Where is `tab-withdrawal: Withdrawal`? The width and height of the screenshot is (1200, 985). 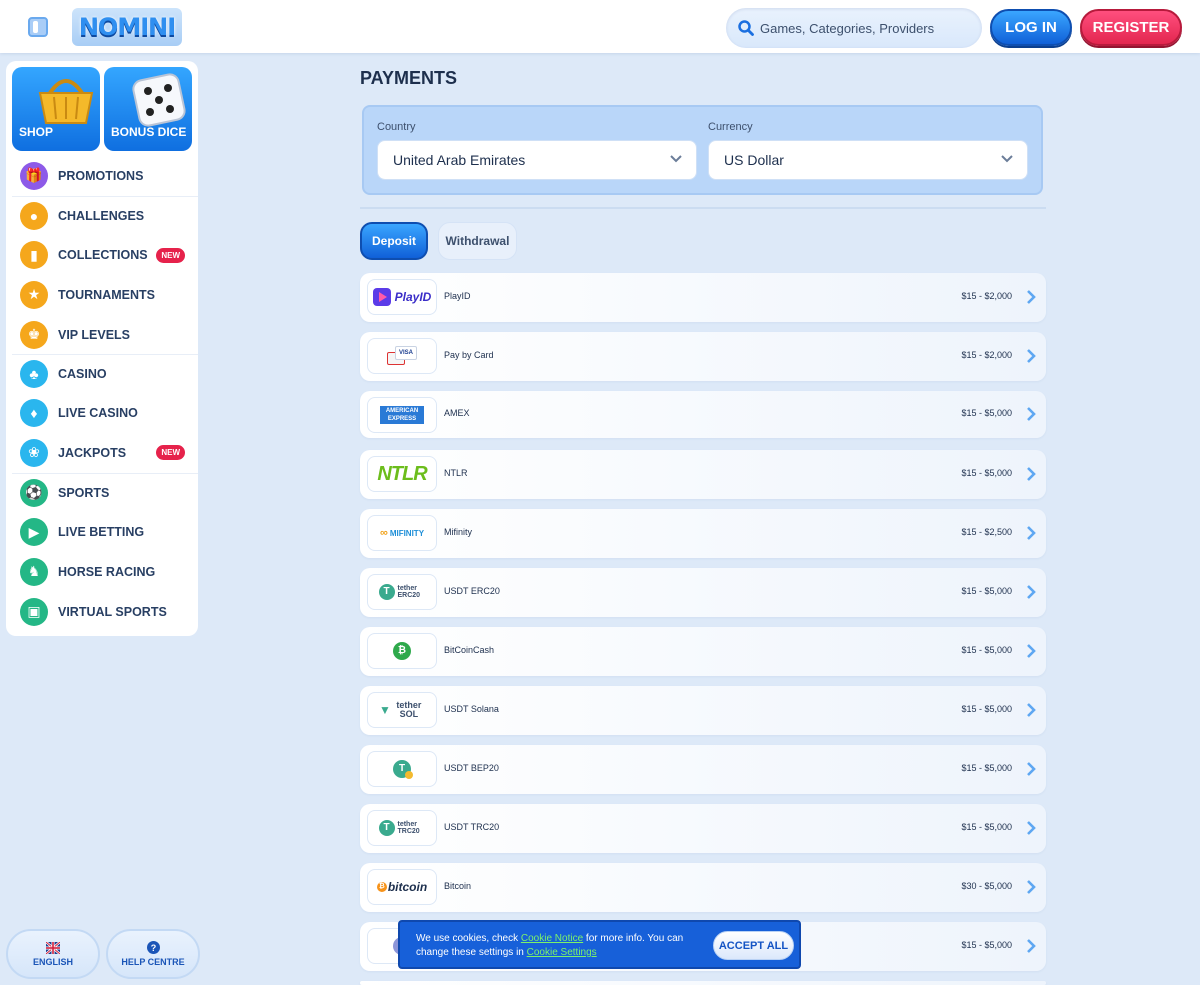 tab-withdrawal: Withdrawal is located at coordinates (477, 241).